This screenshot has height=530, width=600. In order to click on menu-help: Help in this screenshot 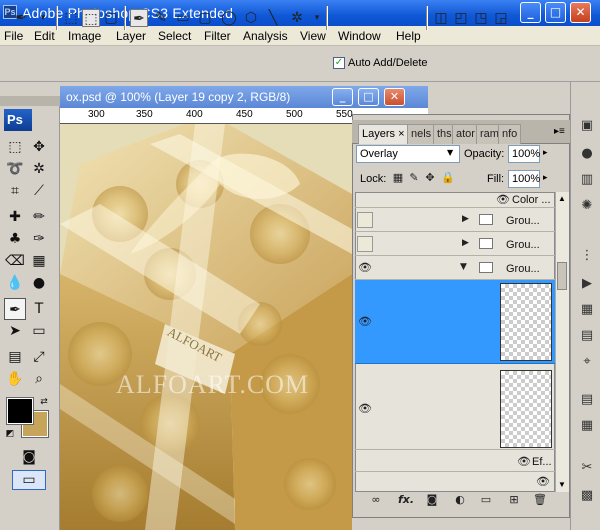, I will do `click(408, 36)`.